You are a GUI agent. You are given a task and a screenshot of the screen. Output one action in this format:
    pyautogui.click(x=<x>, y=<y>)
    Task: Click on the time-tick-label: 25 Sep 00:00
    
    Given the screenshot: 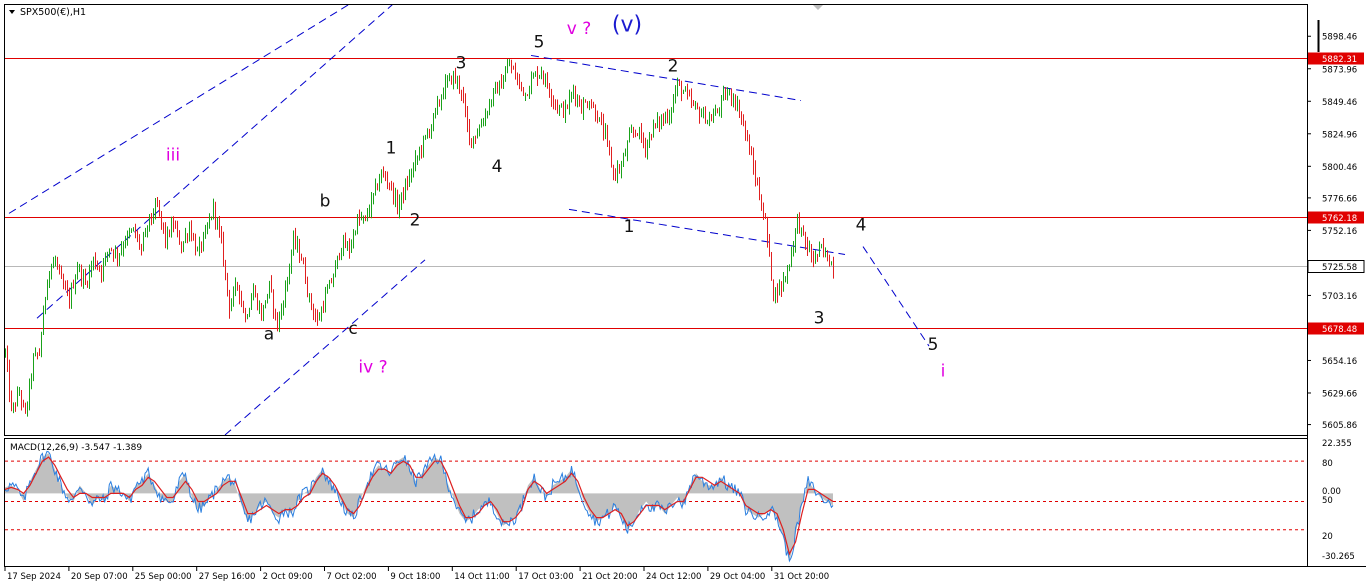 What is the action you would take?
    pyautogui.click(x=163, y=577)
    